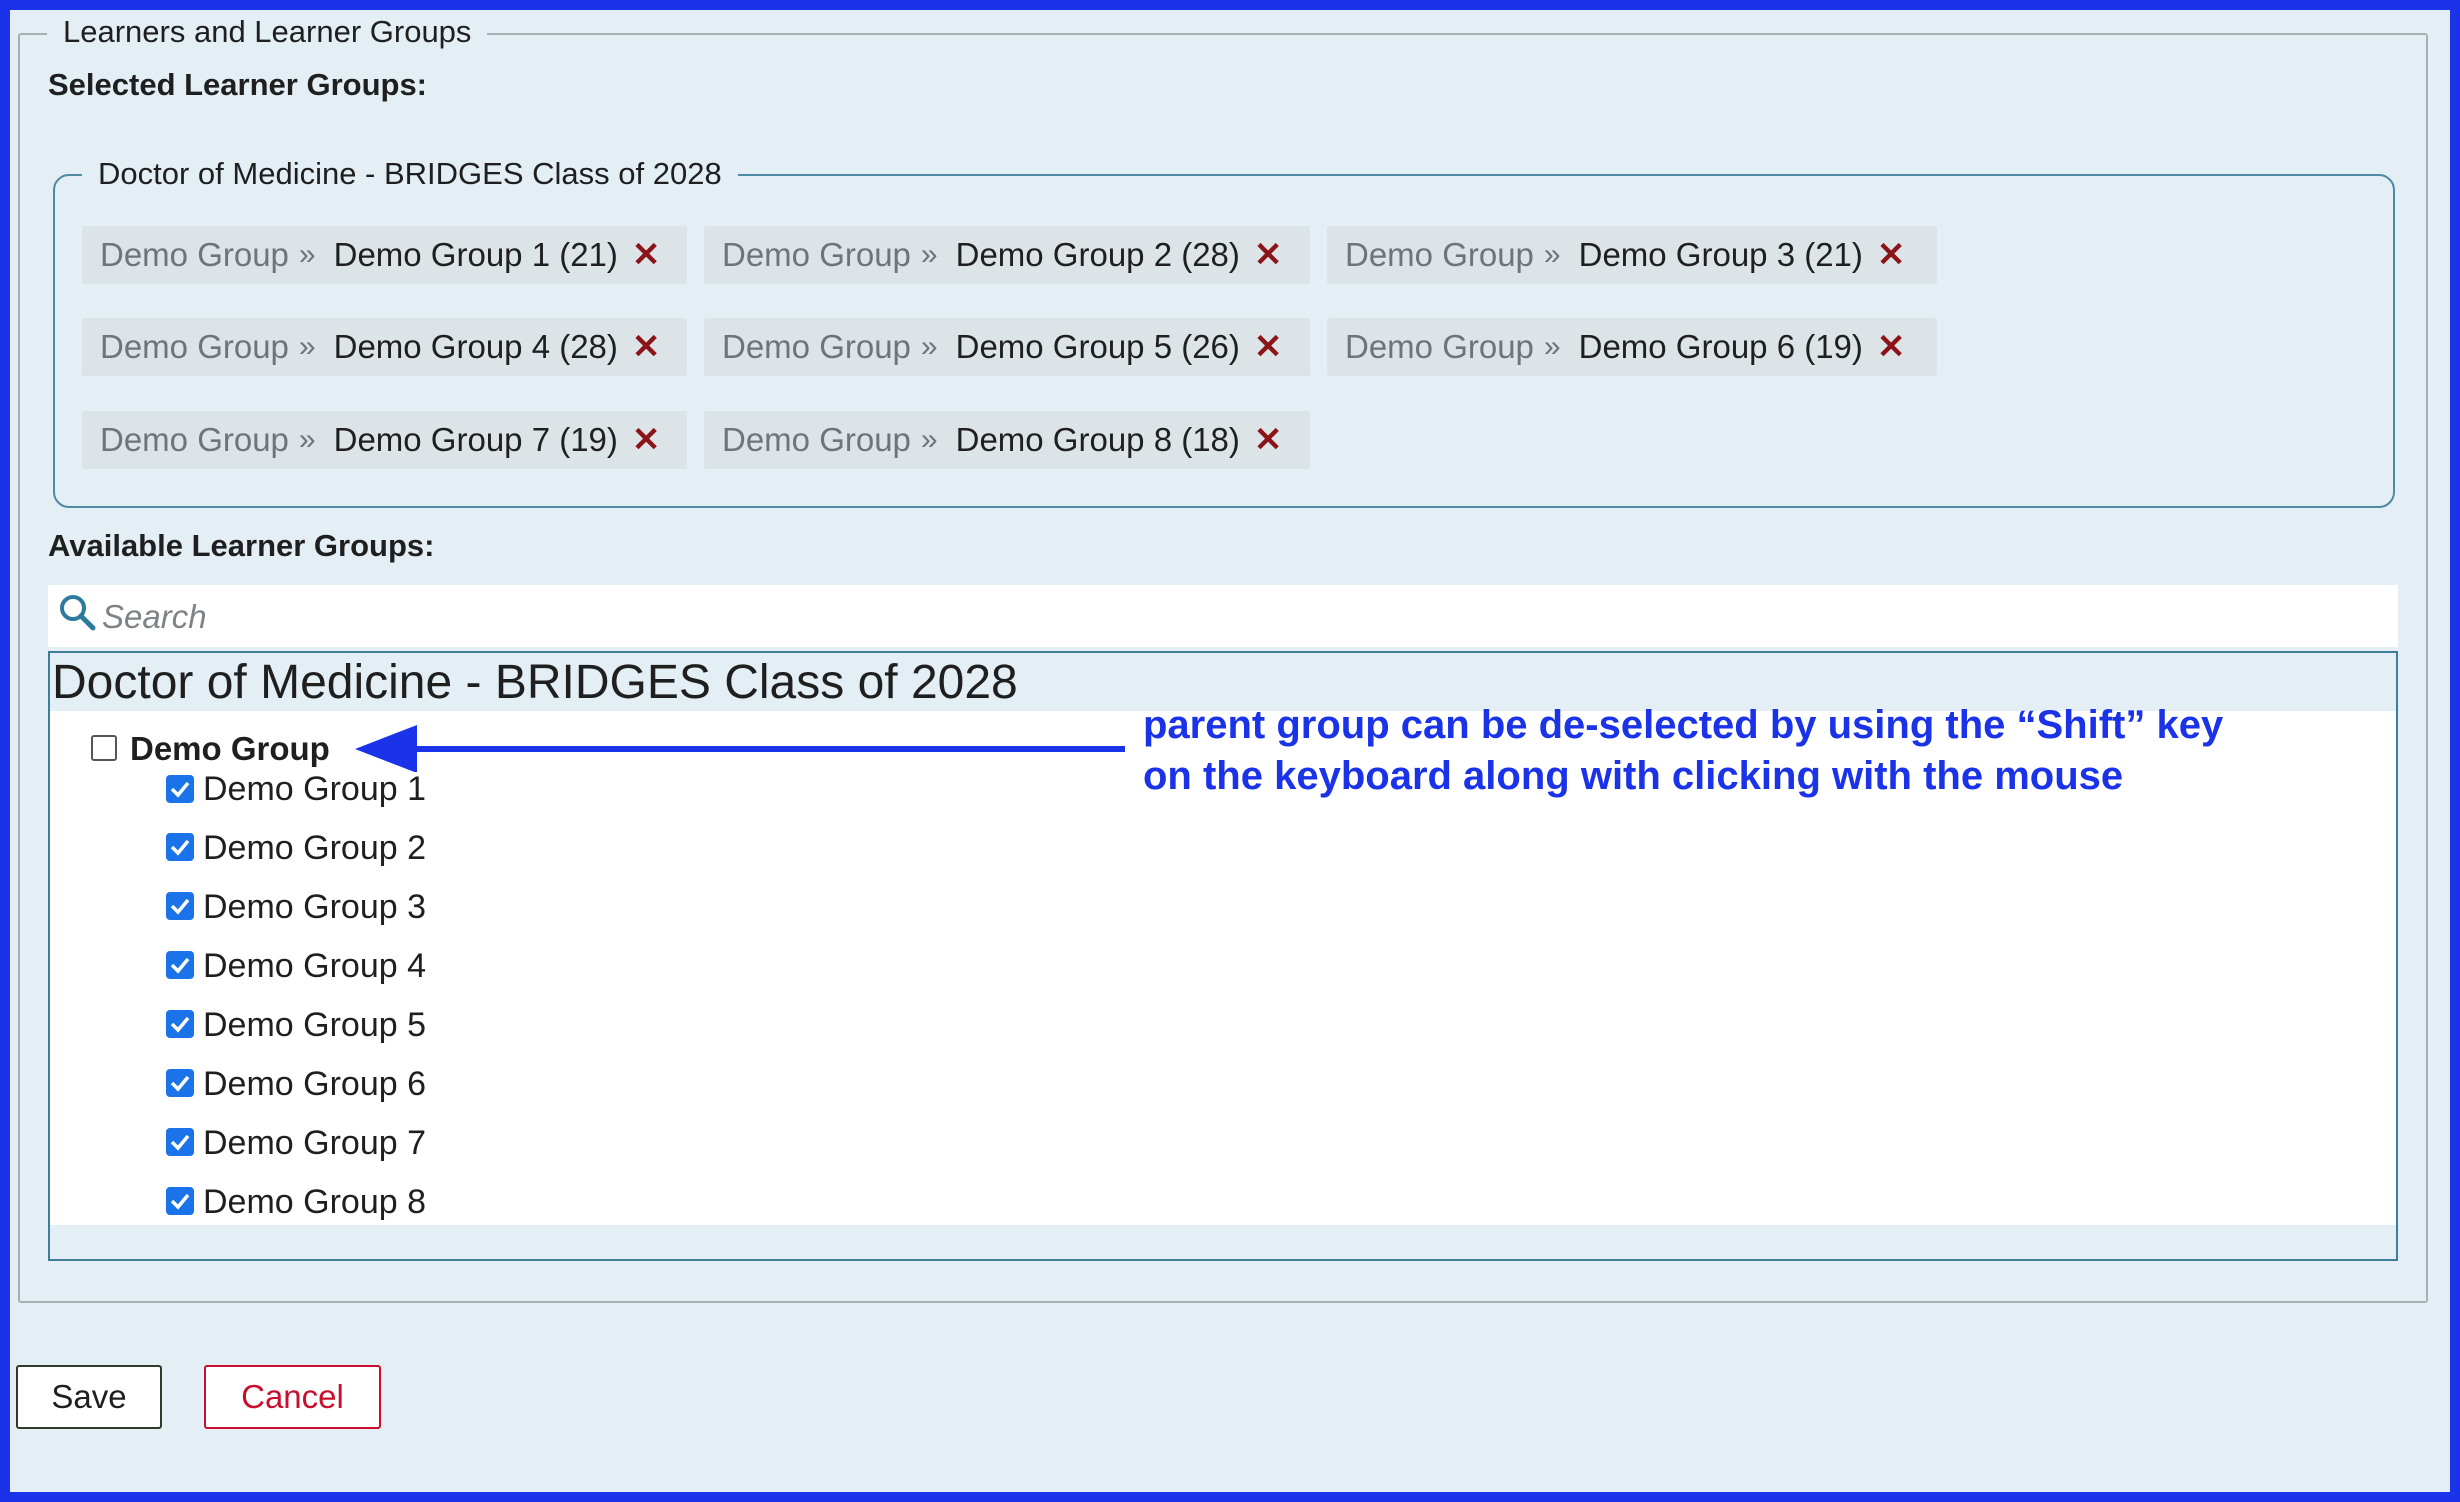 This screenshot has height=1502, width=2460. What do you see at coordinates (104, 748) in the screenshot?
I see `parent-group-checkbox` at bounding box center [104, 748].